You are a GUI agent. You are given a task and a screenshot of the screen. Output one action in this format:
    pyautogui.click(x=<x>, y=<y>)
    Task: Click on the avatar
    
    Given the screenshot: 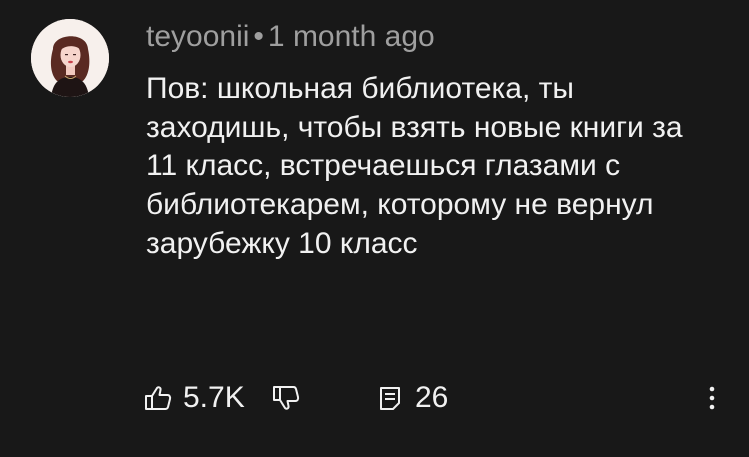 What is the action you would take?
    pyautogui.click(x=70, y=58)
    